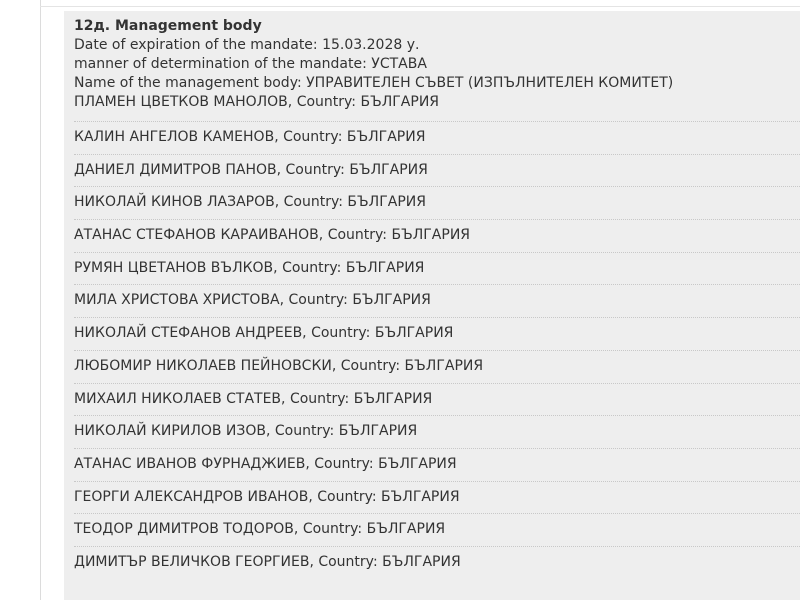 The image size is (800, 600). What do you see at coordinates (40, 300) in the screenshot?
I see `left-divider` at bounding box center [40, 300].